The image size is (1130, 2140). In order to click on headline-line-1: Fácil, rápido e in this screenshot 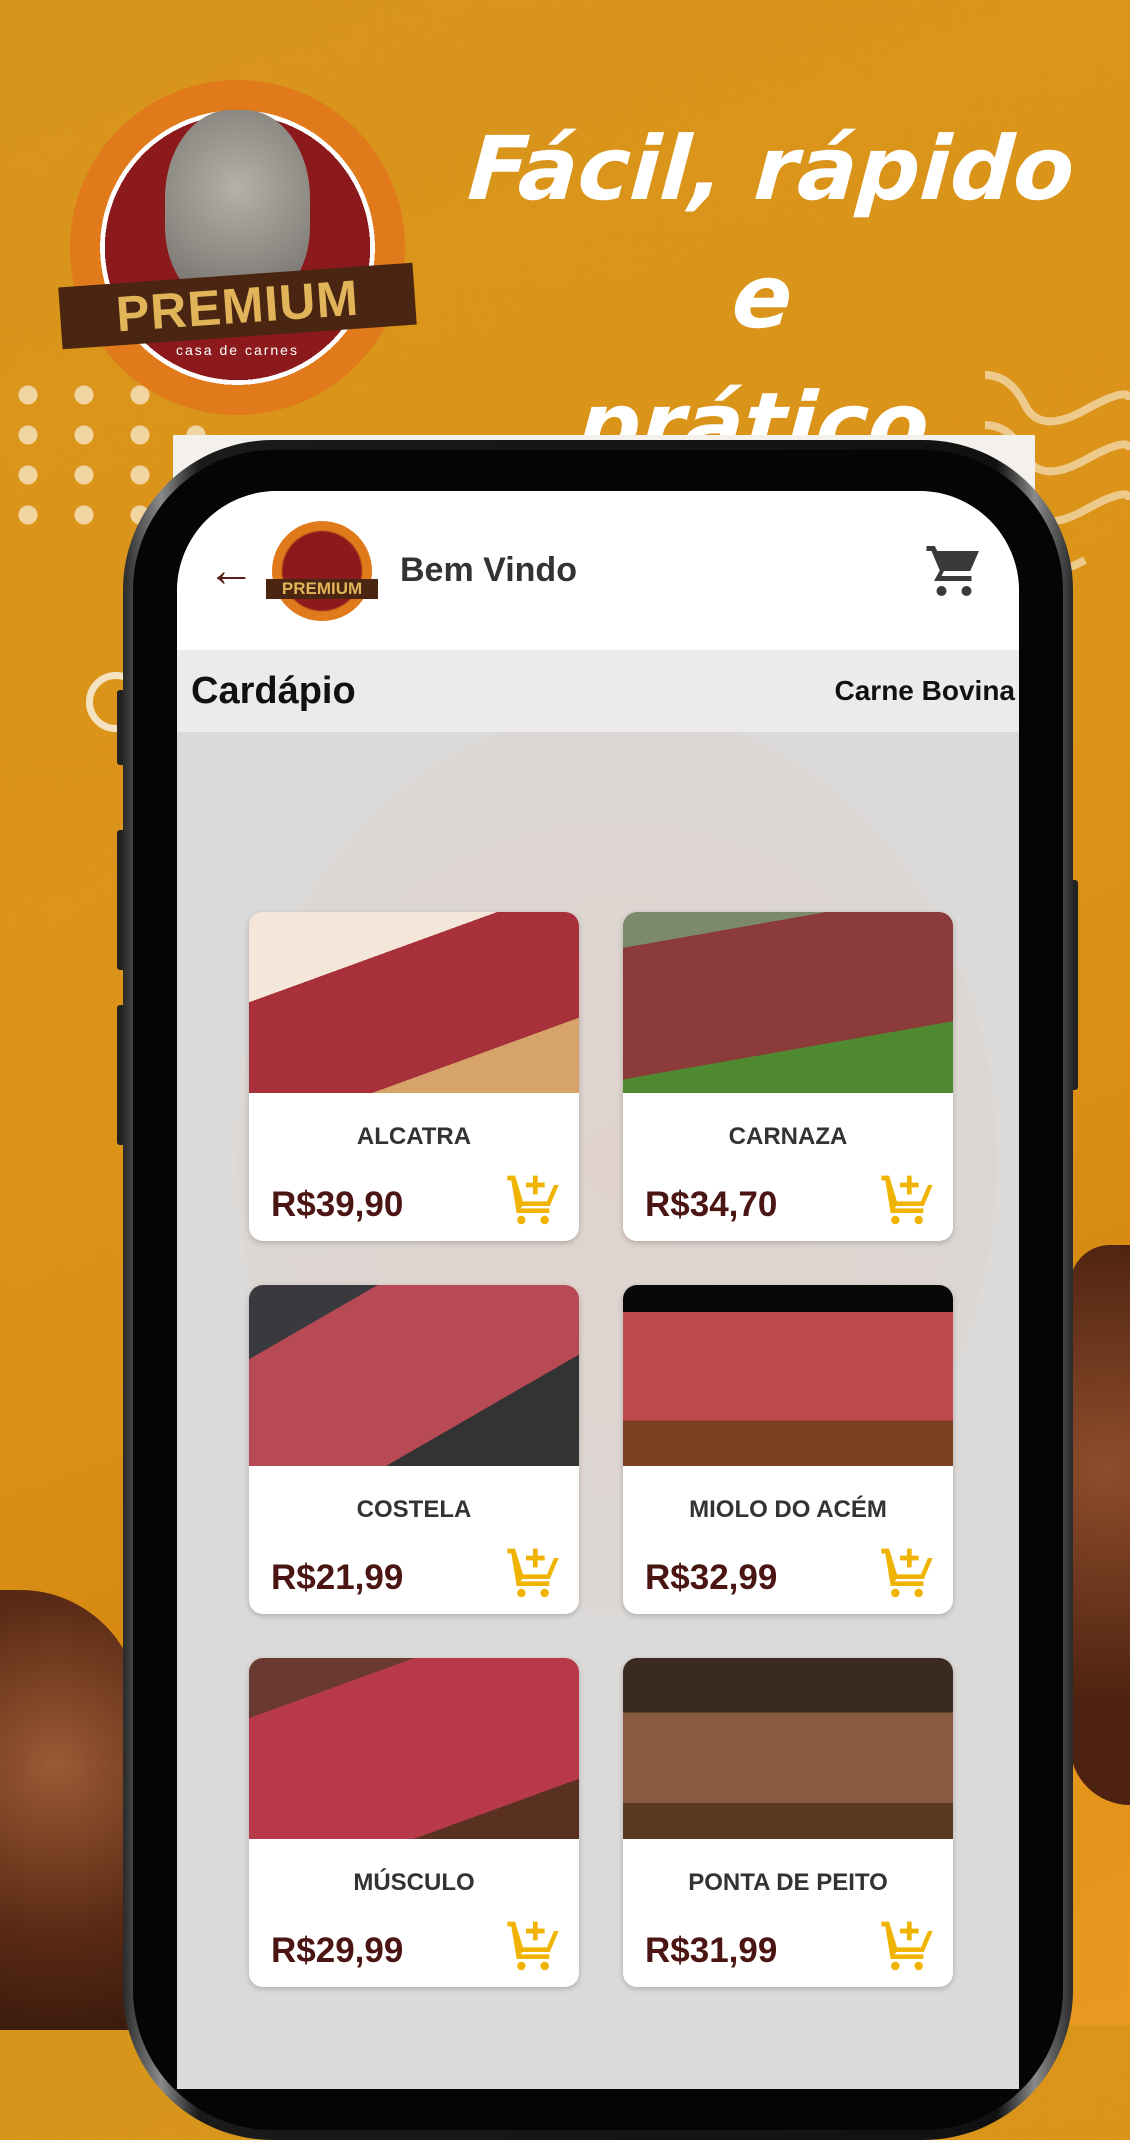, I will do `click(771, 232)`.